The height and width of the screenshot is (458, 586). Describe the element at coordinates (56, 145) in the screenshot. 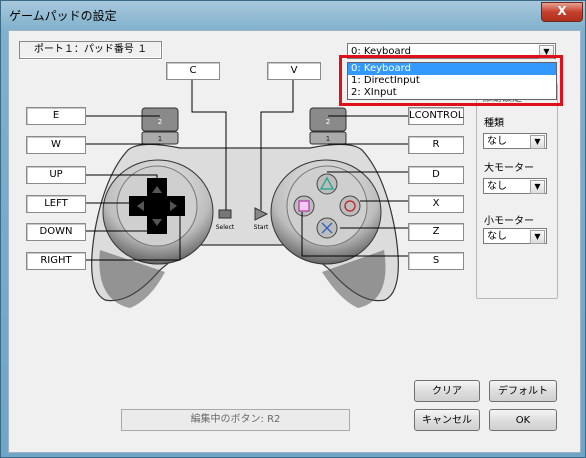

I see `key-box-w: W` at that location.